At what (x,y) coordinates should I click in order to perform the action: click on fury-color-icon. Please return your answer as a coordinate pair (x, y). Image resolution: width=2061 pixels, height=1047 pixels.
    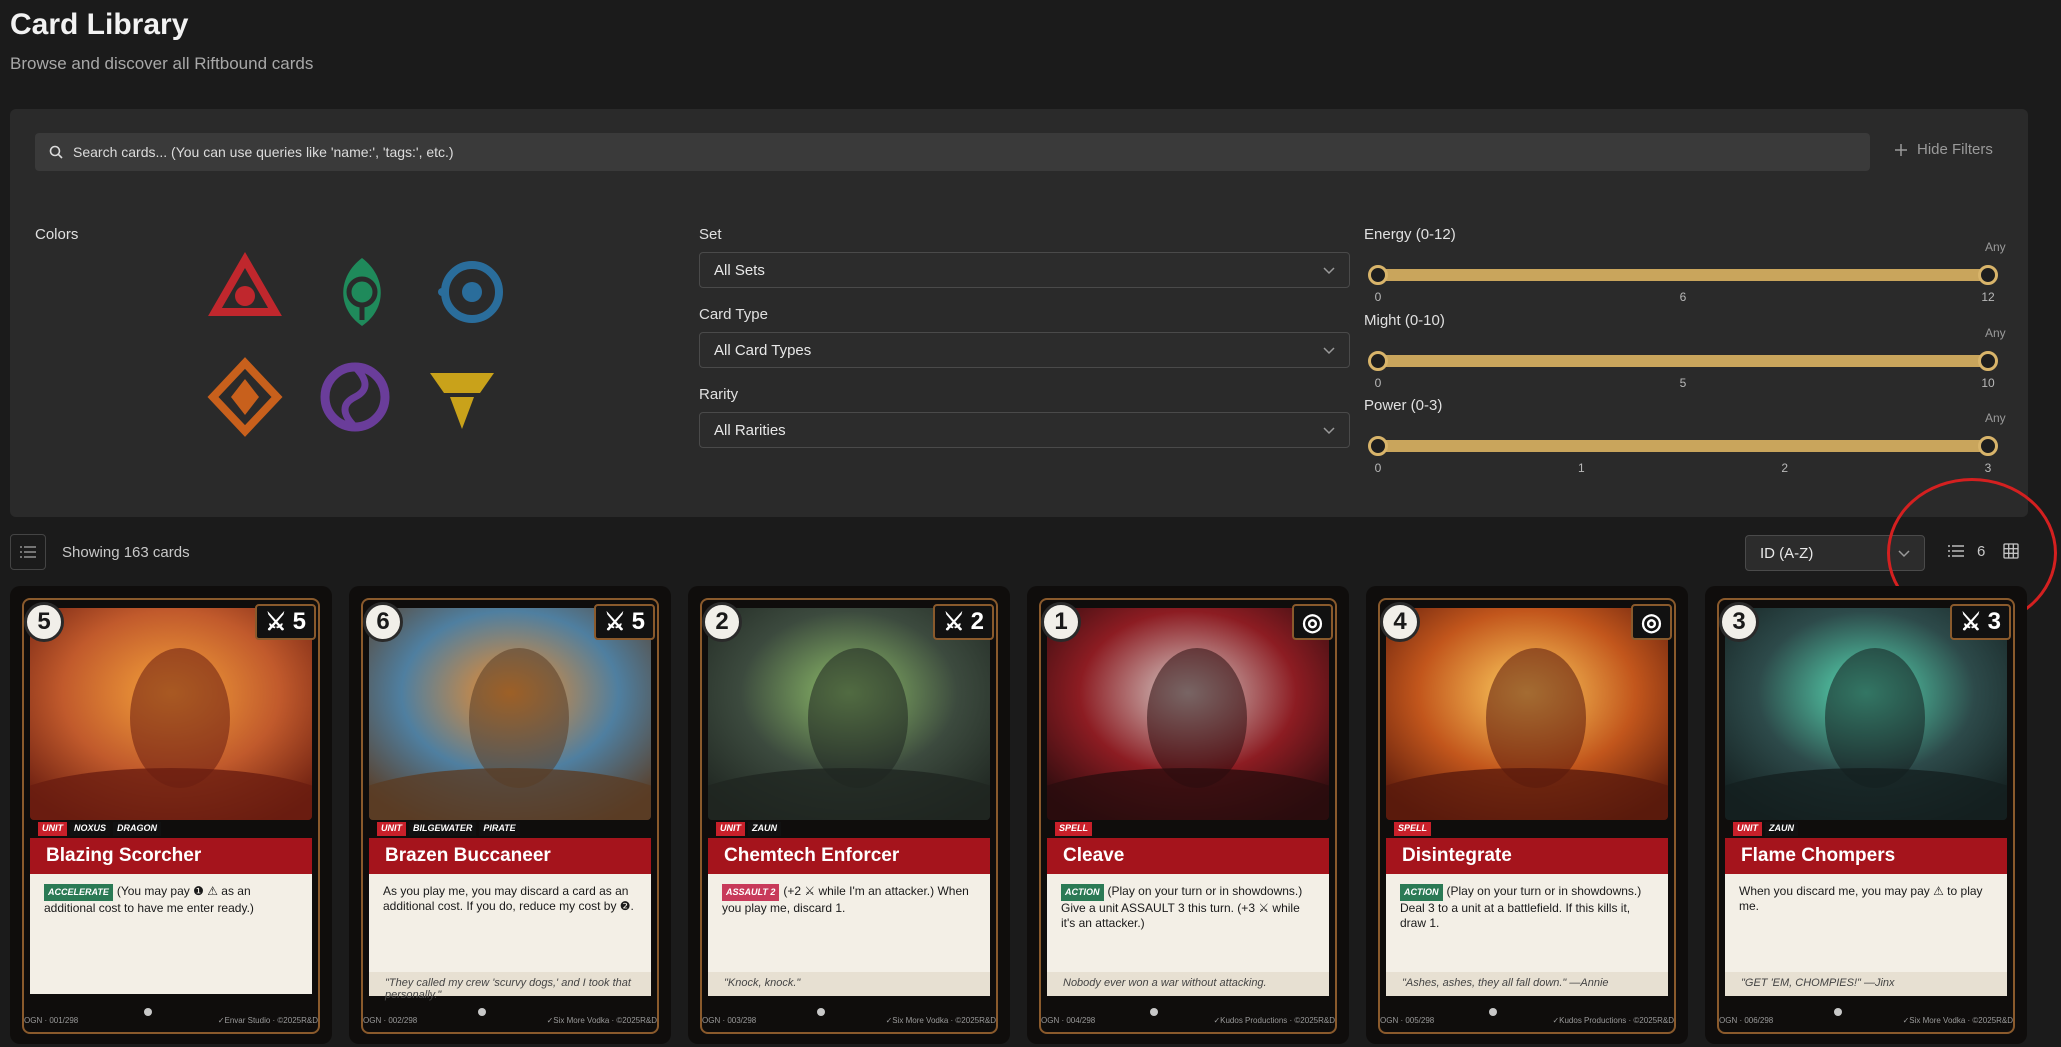
    Looking at the image, I should click on (245, 291).